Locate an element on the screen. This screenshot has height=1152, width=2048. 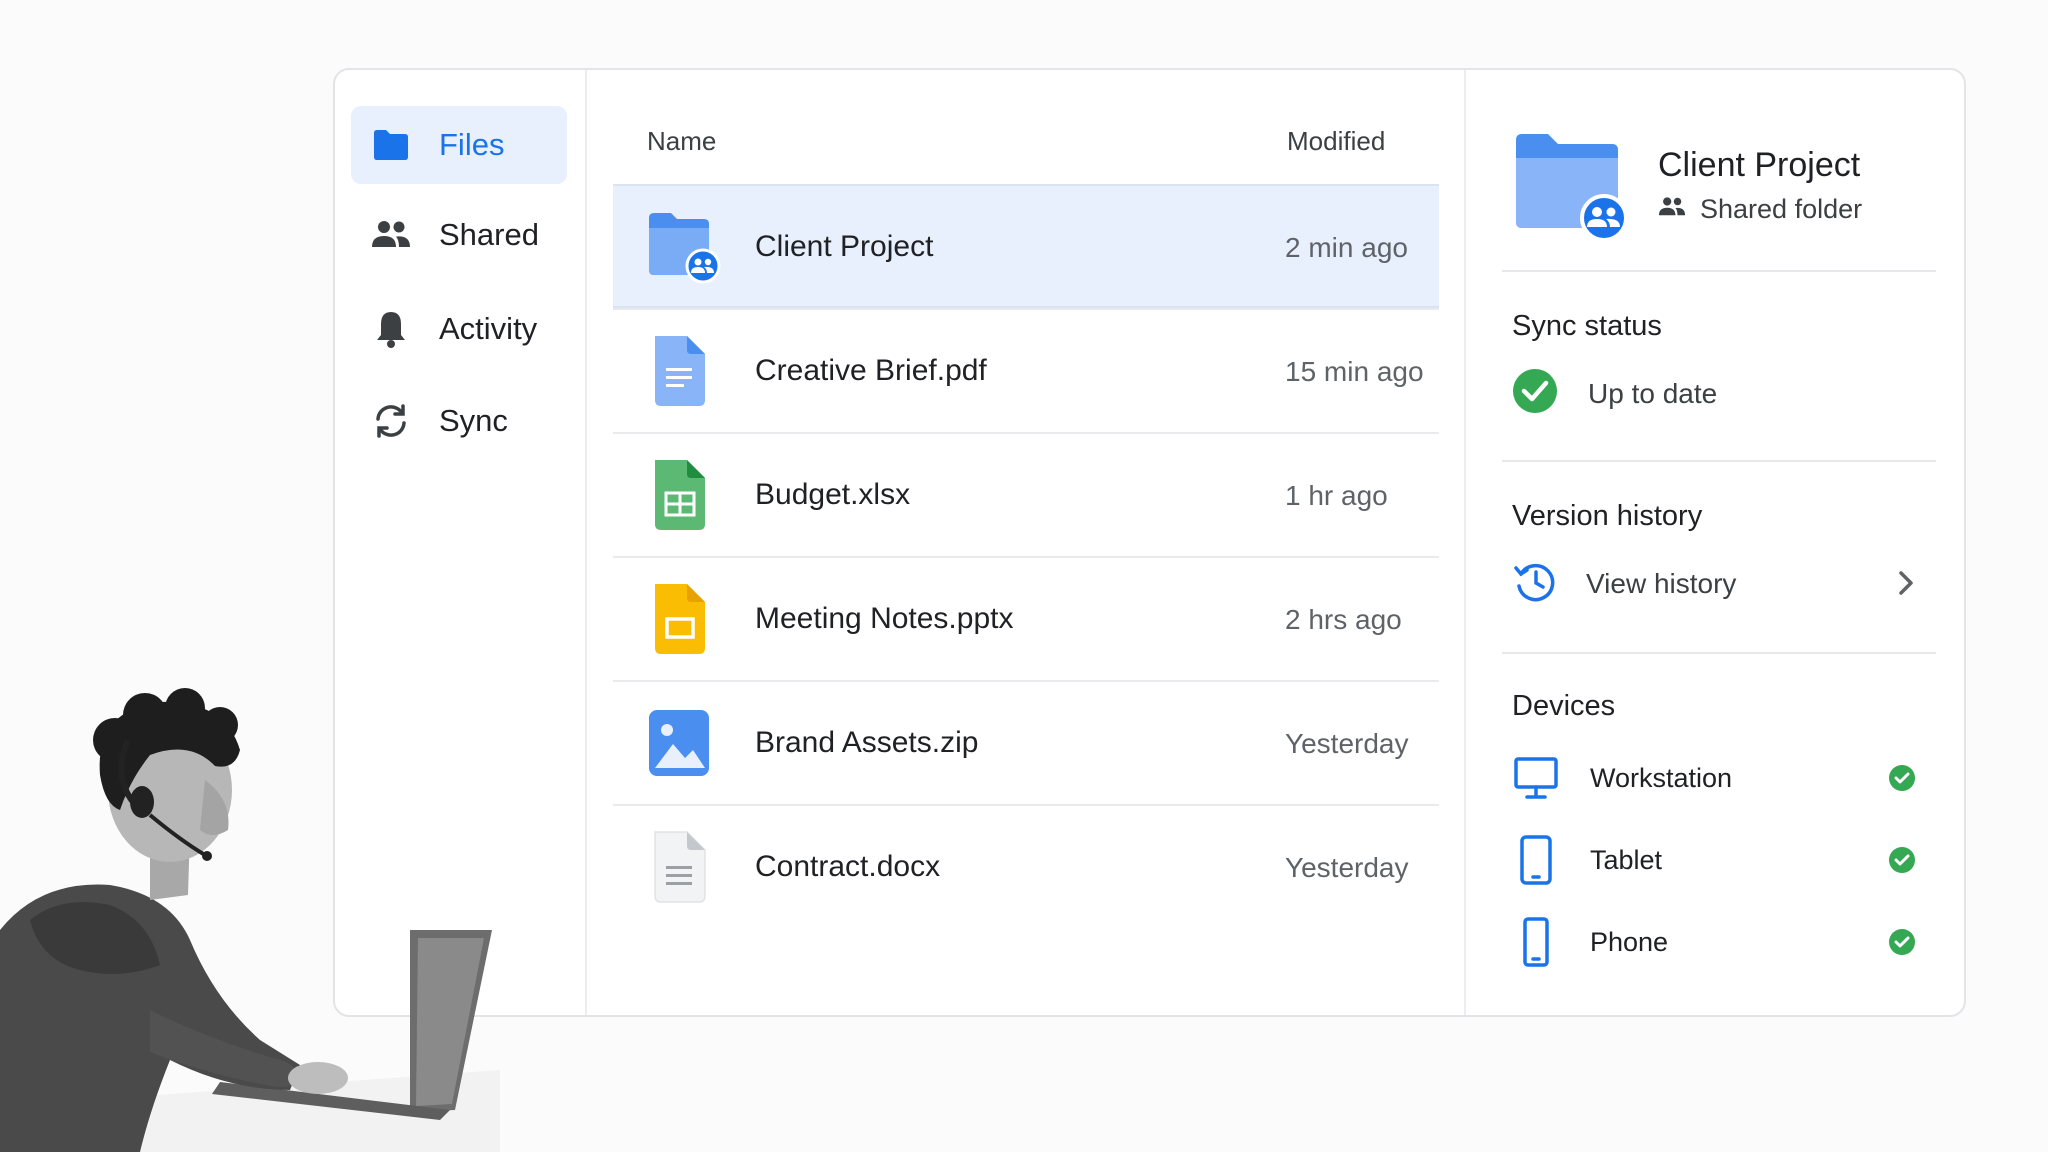
file-modified: 2 hrs ago is located at coordinates (1343, 619).